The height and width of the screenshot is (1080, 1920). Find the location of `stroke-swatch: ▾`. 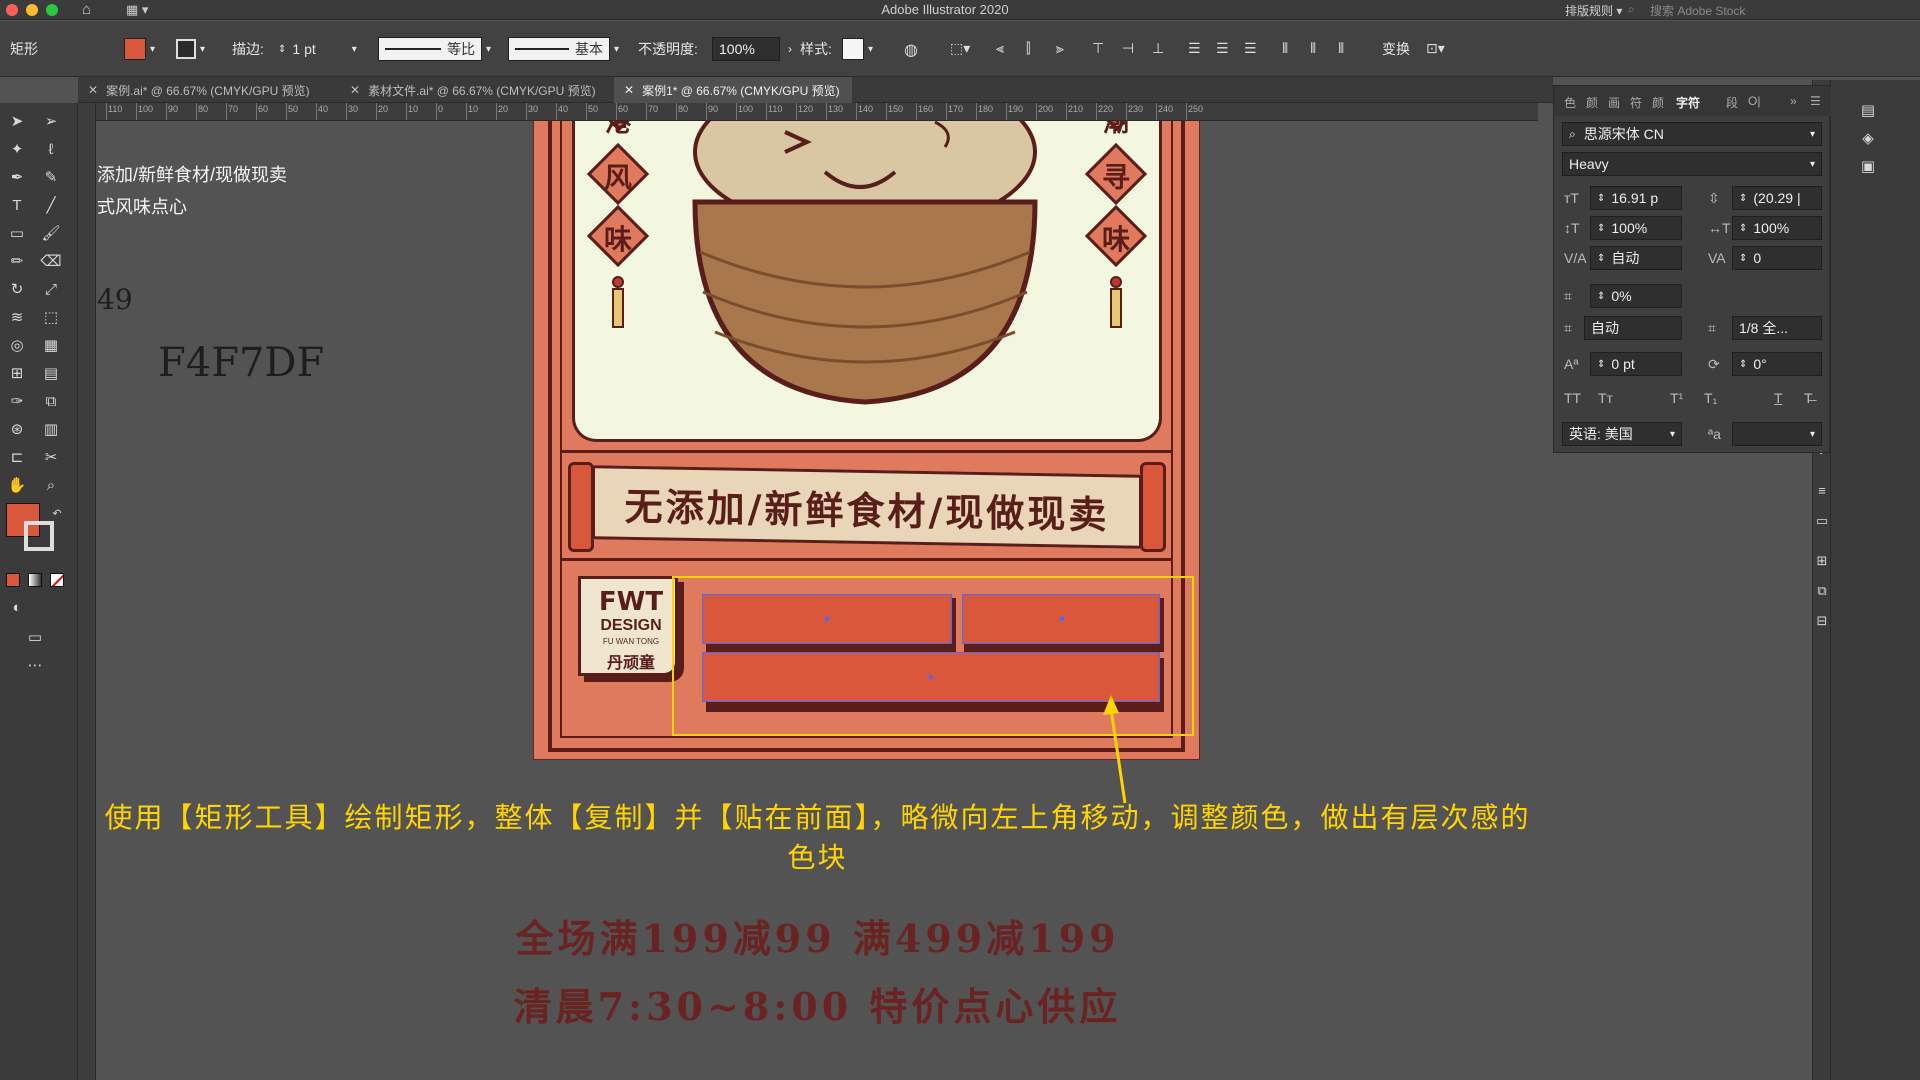

stroke-swatch: ▾ is located at coordinates (190, 49).